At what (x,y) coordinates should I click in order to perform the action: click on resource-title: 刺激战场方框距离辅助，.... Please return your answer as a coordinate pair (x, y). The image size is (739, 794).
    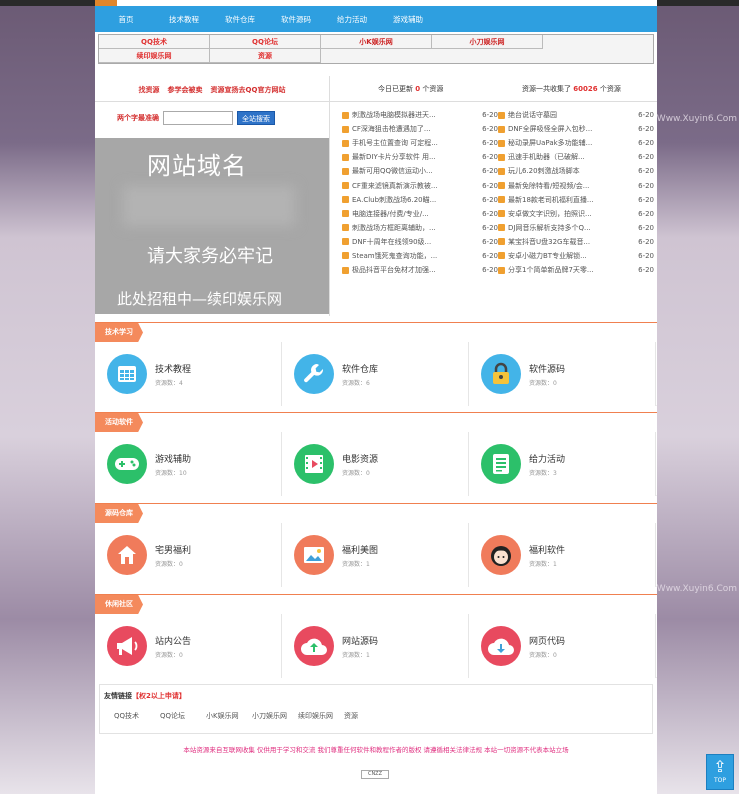
    Looking at the image, I should click on (411, 228).